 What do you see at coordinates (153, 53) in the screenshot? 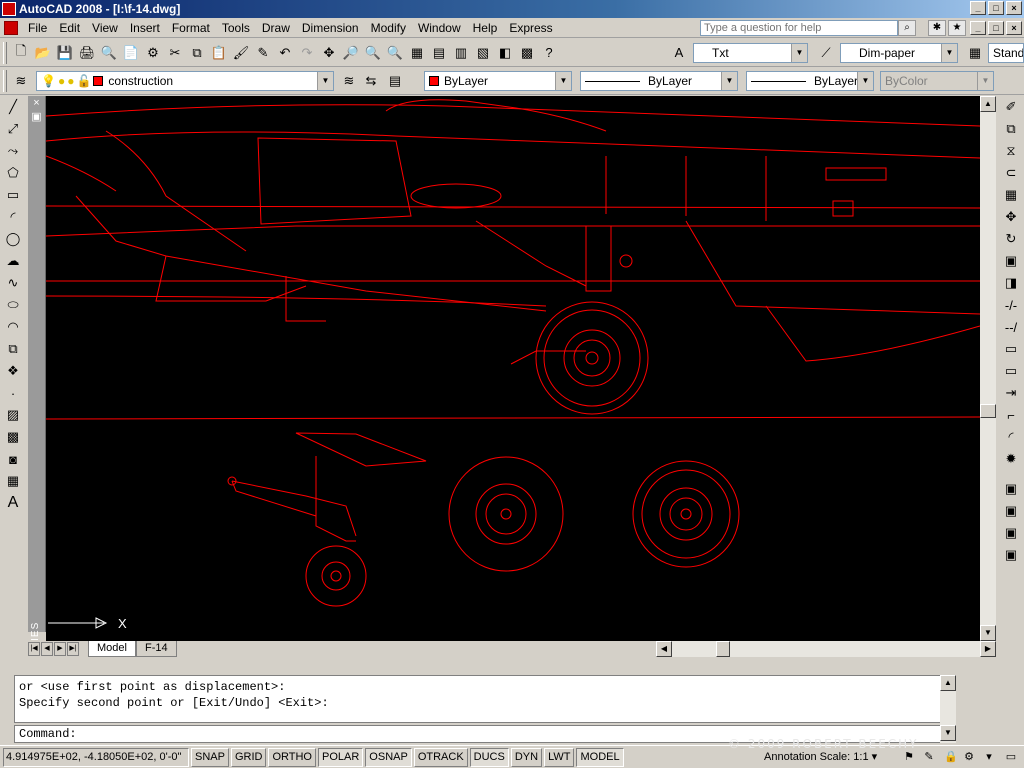
I see `3d-dwf-icon: ⚙` at bounding box center [153, 53].